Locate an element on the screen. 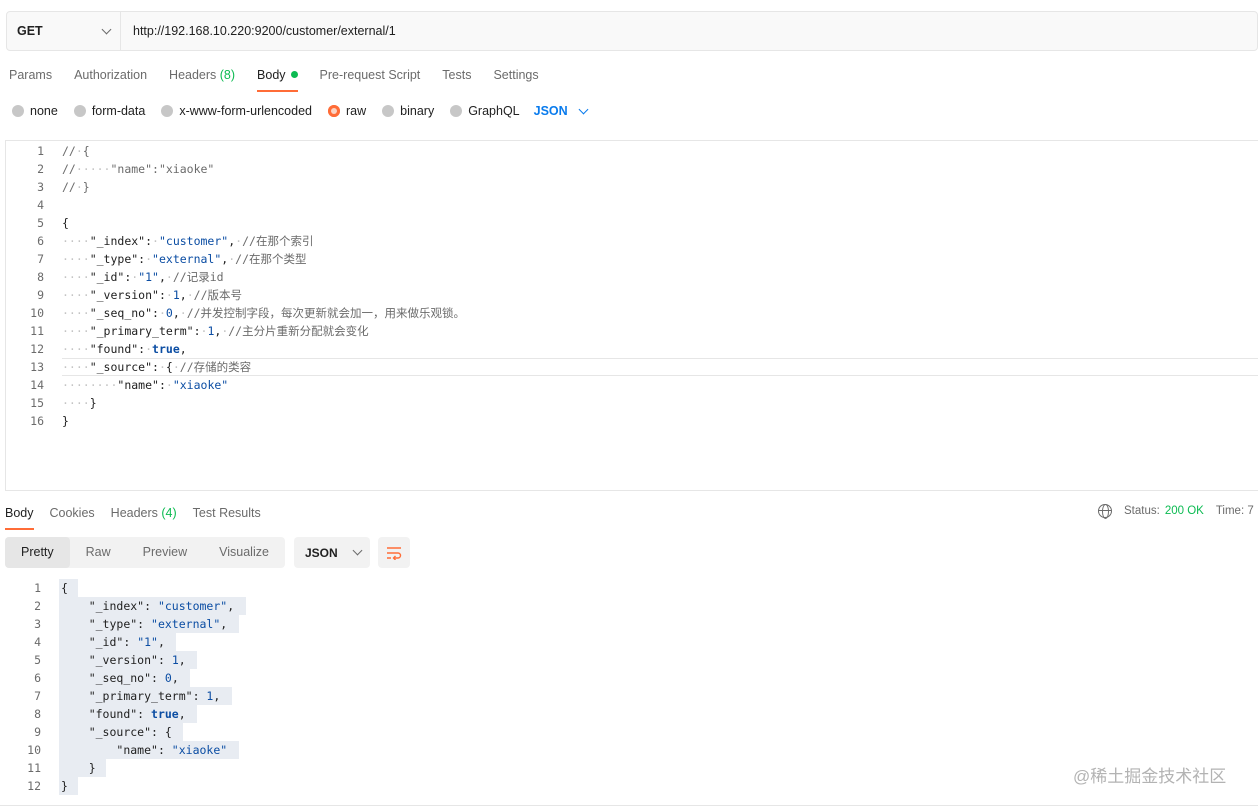 The image size is (1258, 807). code-token: 1 is located at coordinates (175, 660).